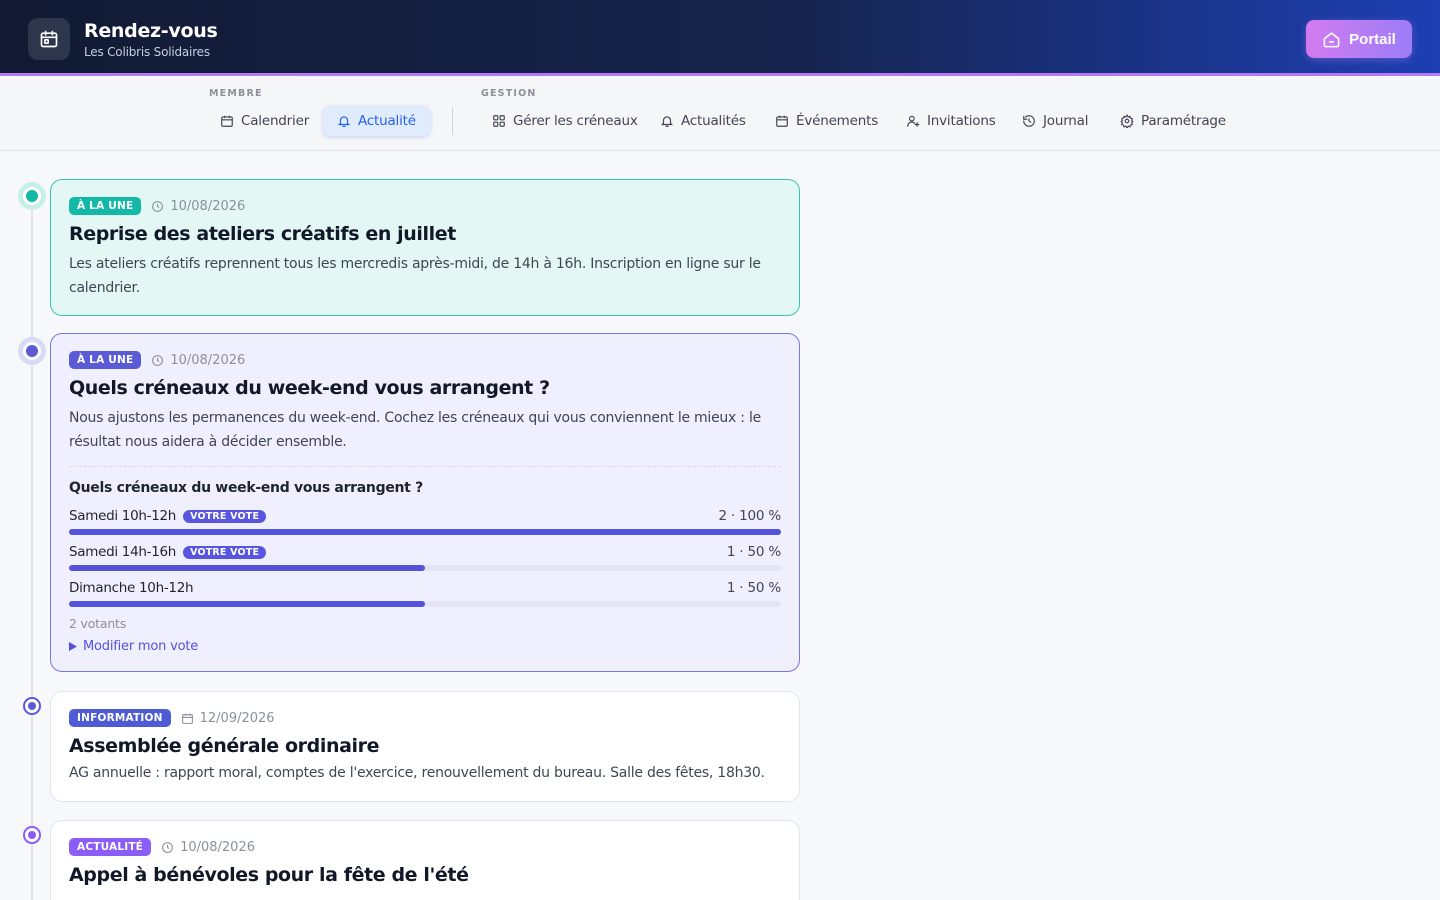  What do you see at coordinates (269, 875) in the screenshot?
I see `post-title: Appel à bénévoles pour la fête de l'été` at bounding box center [269, 875].